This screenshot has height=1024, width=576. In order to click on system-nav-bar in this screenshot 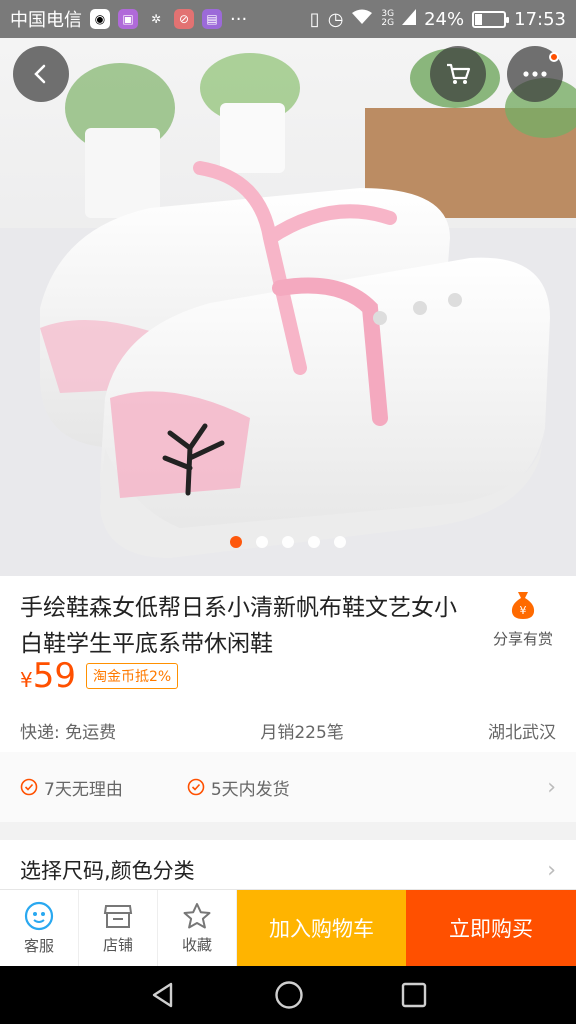, I will do `click(288, 995)`.